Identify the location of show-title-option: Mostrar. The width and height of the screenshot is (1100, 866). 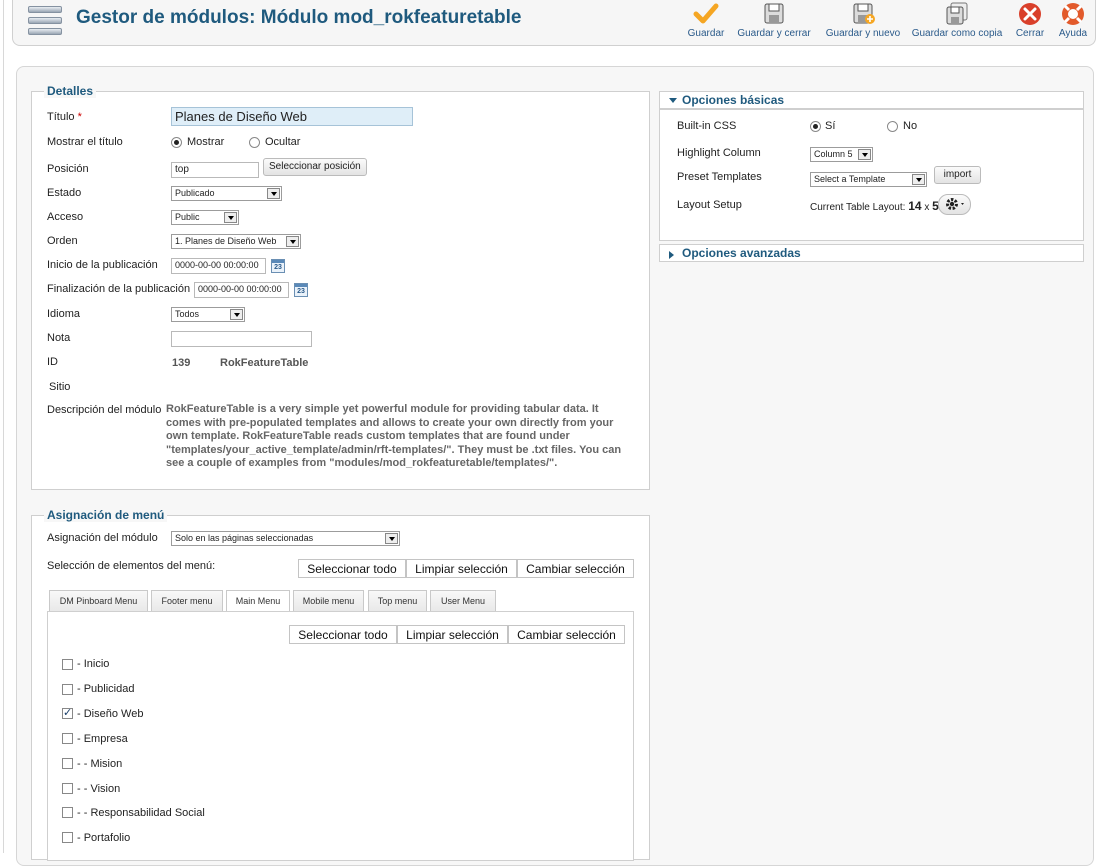
(206, 142).